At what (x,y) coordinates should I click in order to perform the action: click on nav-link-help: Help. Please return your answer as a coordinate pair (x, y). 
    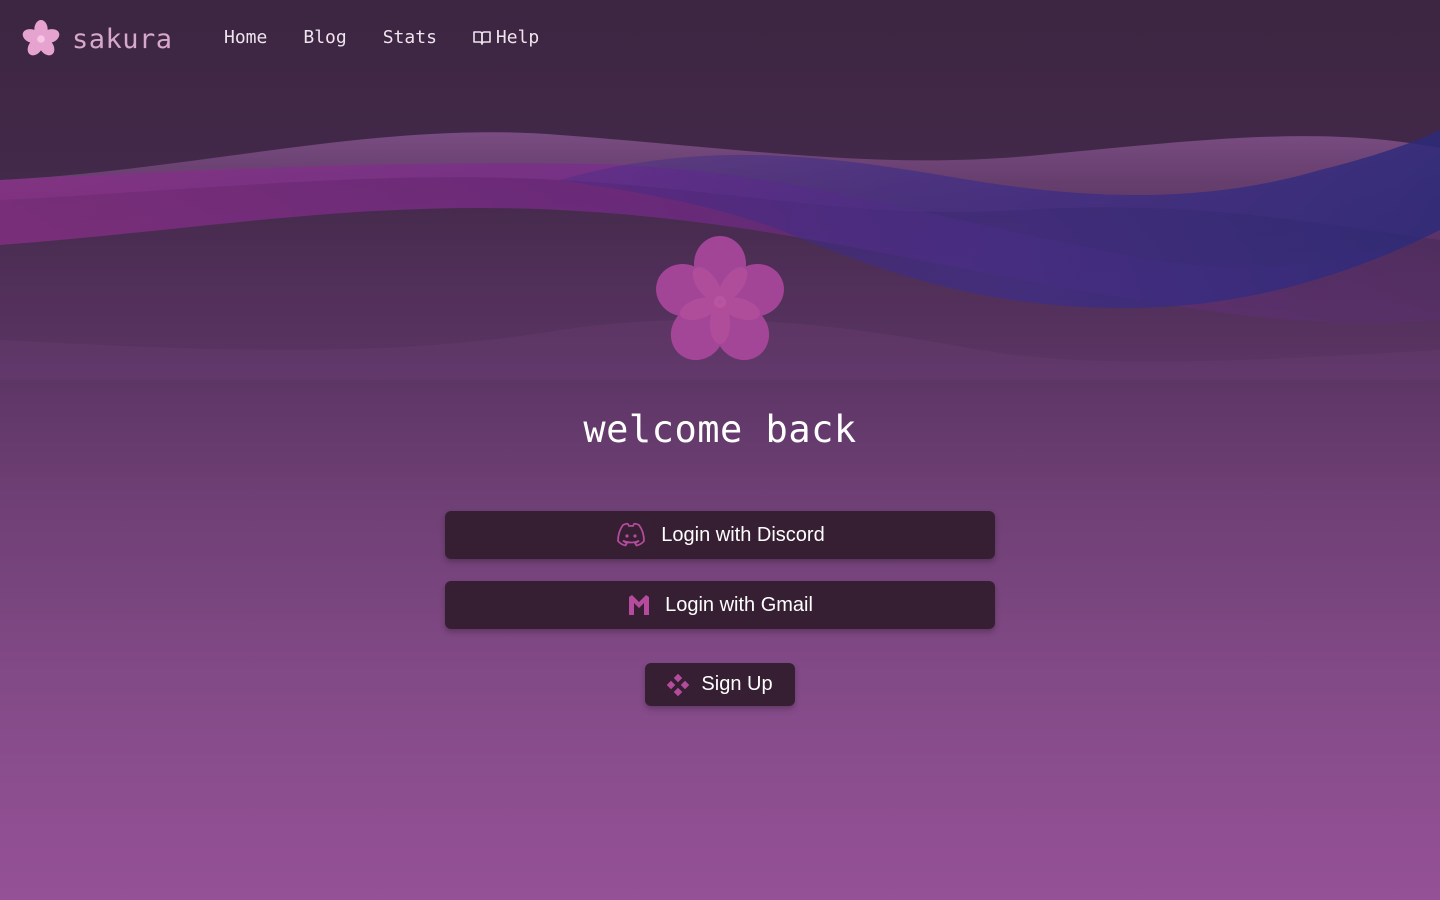
    Looking at the image, I should click on (506, 37).